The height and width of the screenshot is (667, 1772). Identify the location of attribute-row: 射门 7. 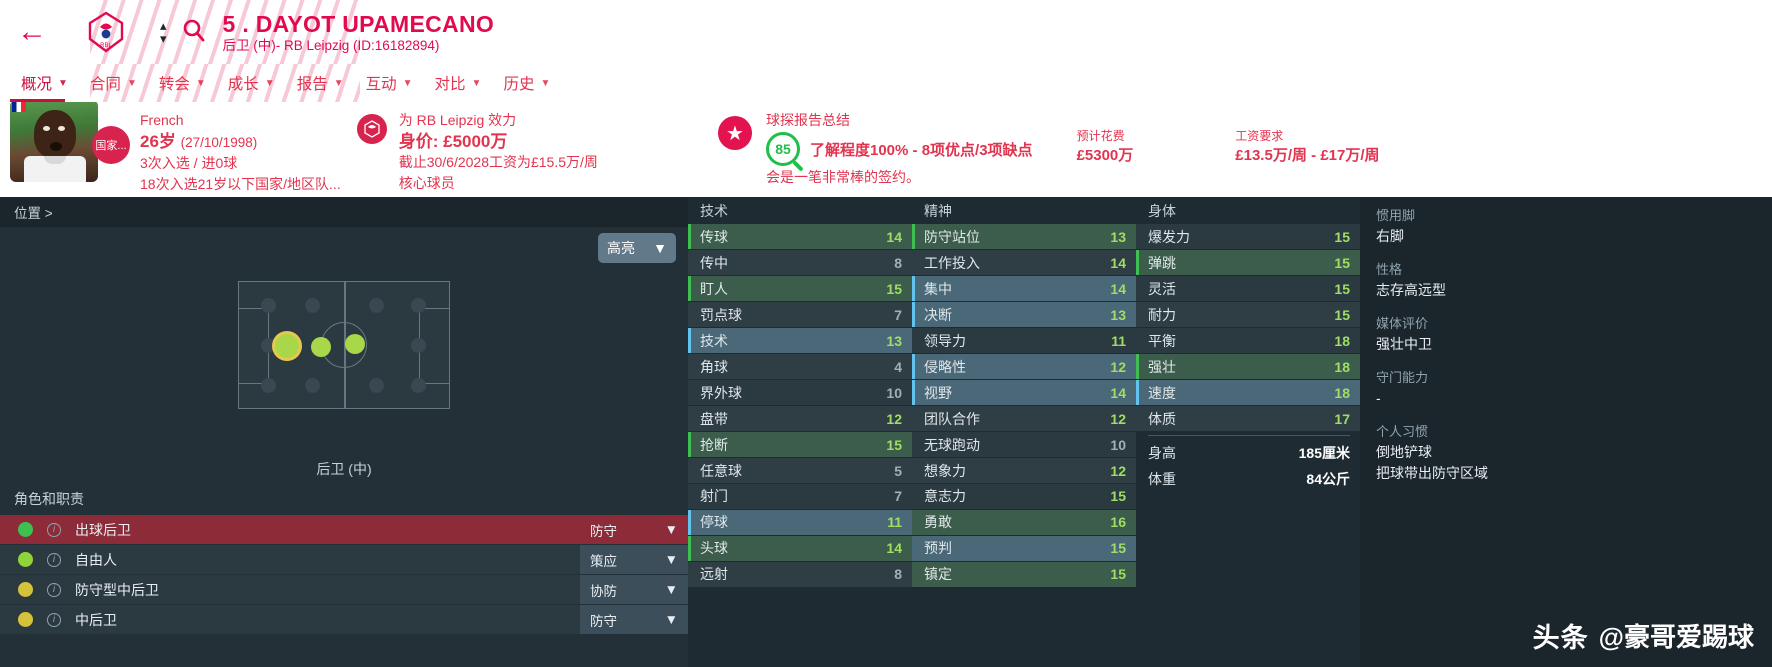
(800, 496).